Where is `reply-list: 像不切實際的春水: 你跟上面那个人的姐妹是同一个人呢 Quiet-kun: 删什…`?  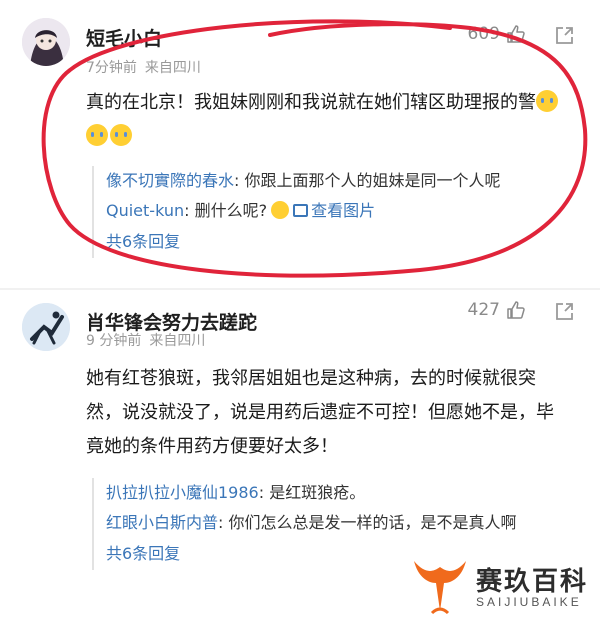 reply-list: 像不切實際的春水: 你跟上面那个人的姐妹是同一个人呢 Quiet-kun: 删什… is located at coordinates (332, 212).